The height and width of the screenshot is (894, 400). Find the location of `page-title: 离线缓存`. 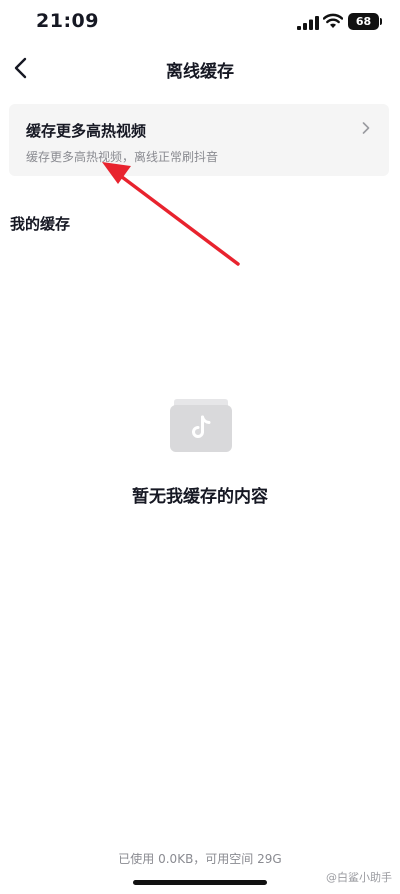

page-title: 离线缓存 is located at coordinates (200, 72).